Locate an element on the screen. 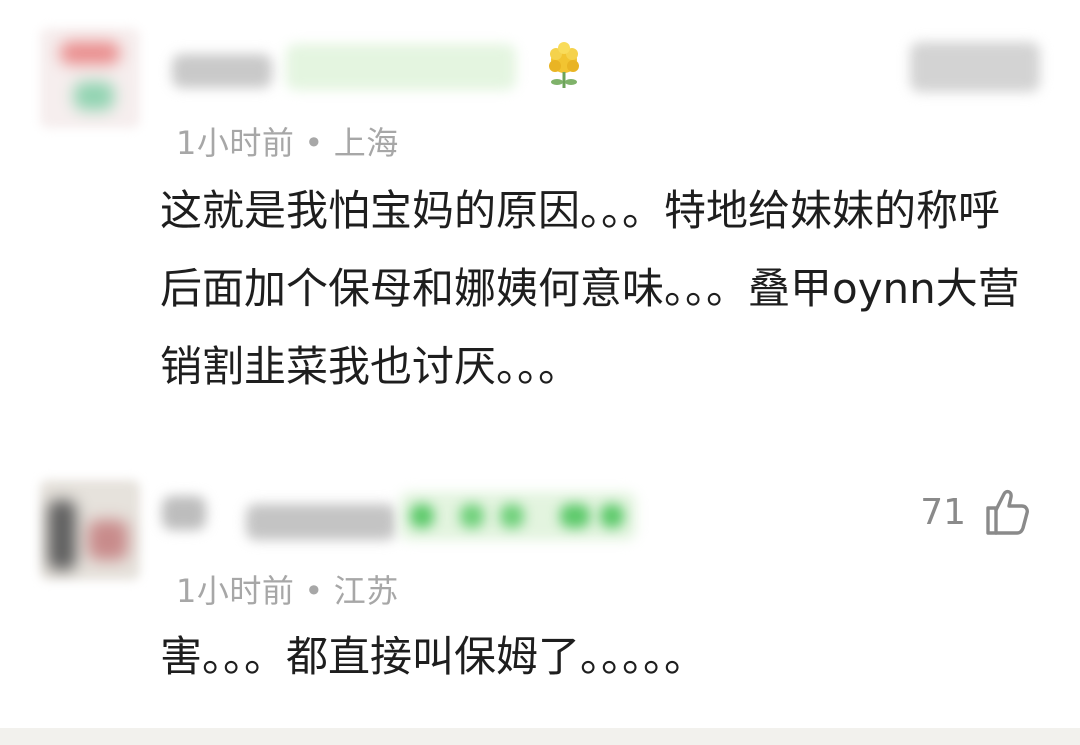 The image size is (1080, 745). comment-text: 害。。。都直接叫保姆了。。。。。 is located at coordinates (600, 657).